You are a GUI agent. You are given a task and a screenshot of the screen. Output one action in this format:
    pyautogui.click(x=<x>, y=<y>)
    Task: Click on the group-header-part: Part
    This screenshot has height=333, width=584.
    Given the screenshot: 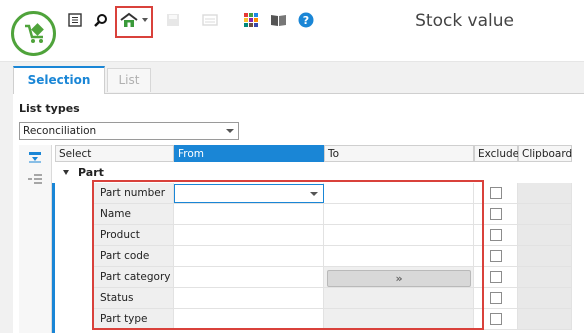 What is the action you would take?
    pyautogui.click(x=91, y=172)
    